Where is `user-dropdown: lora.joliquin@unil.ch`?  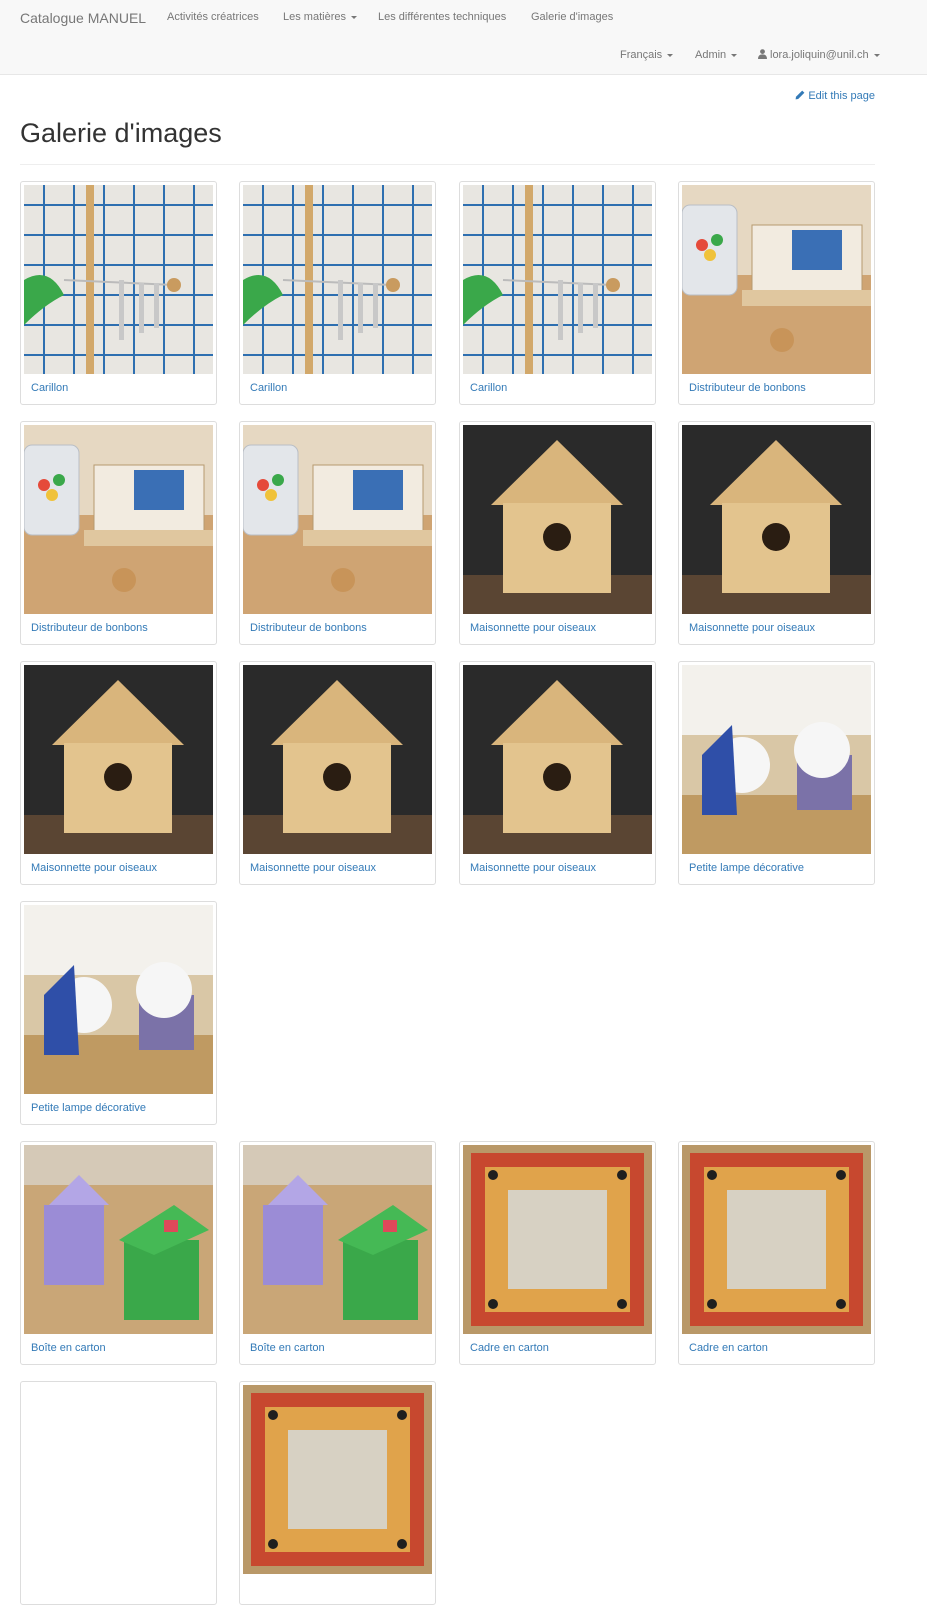 user-dropdown: lora.joliquin@unil.ch is located at coordinates (819, 55).